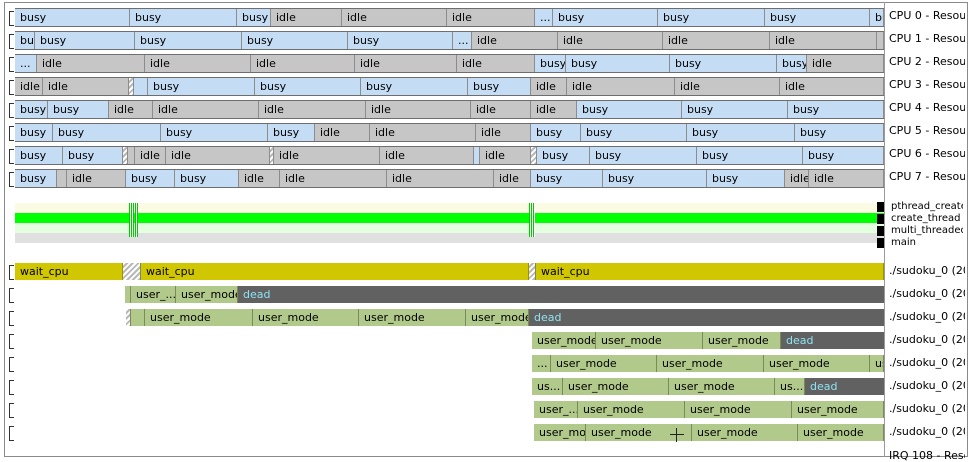  What do you see at coordinates (141, 86) in the screenshot?
I see `cpu-state-busy` at bounding box center [141, 86].